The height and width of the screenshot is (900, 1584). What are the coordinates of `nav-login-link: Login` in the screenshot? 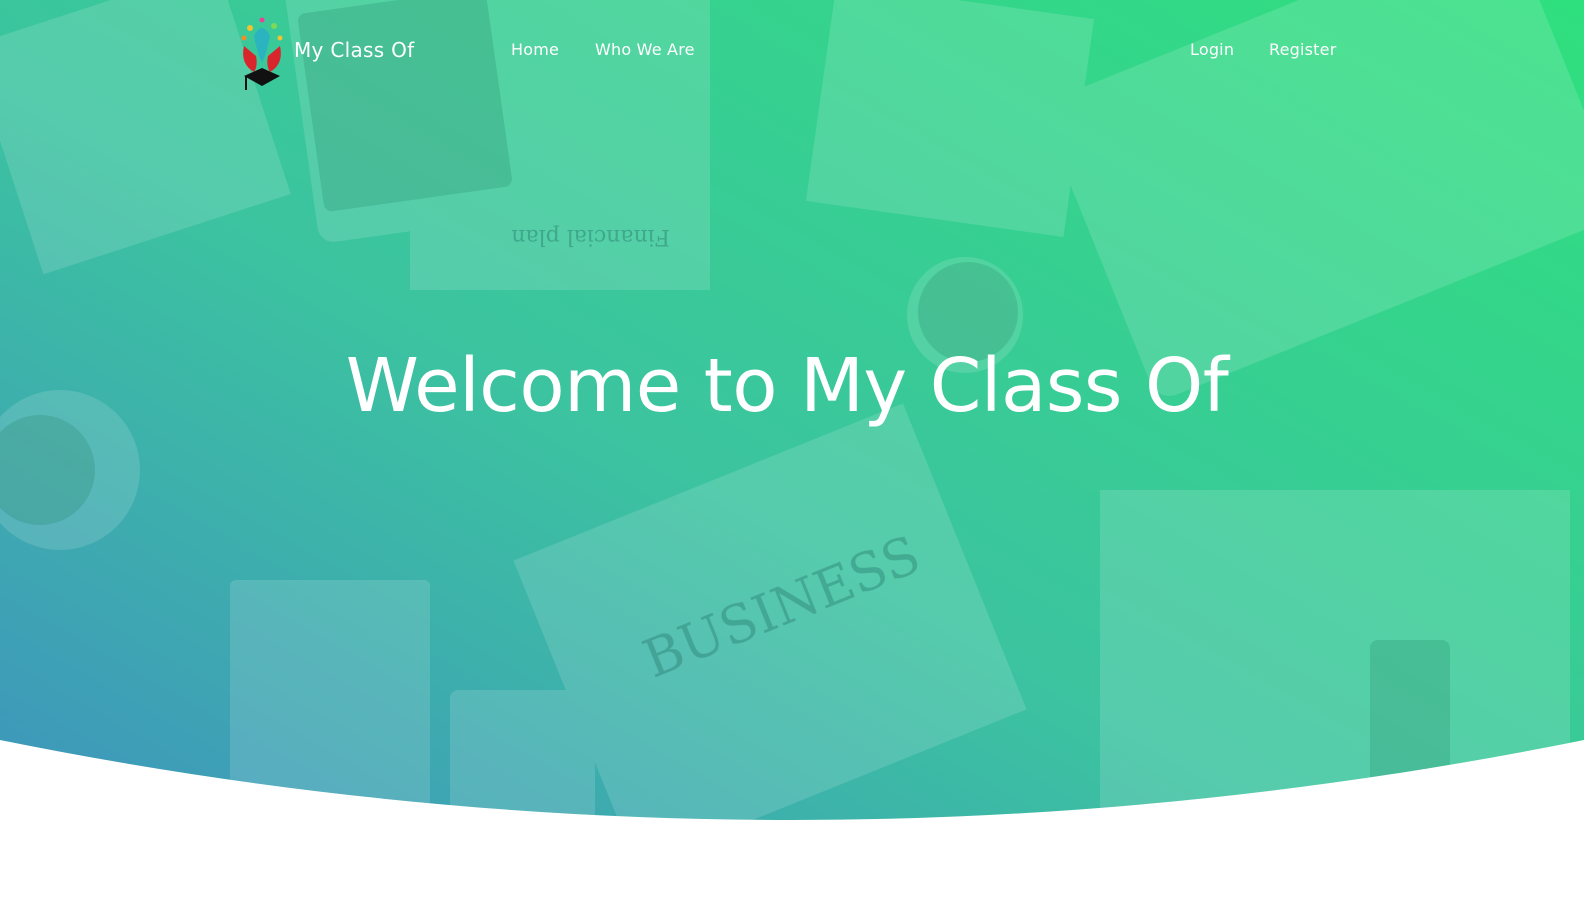 It's located at (1212, 49).